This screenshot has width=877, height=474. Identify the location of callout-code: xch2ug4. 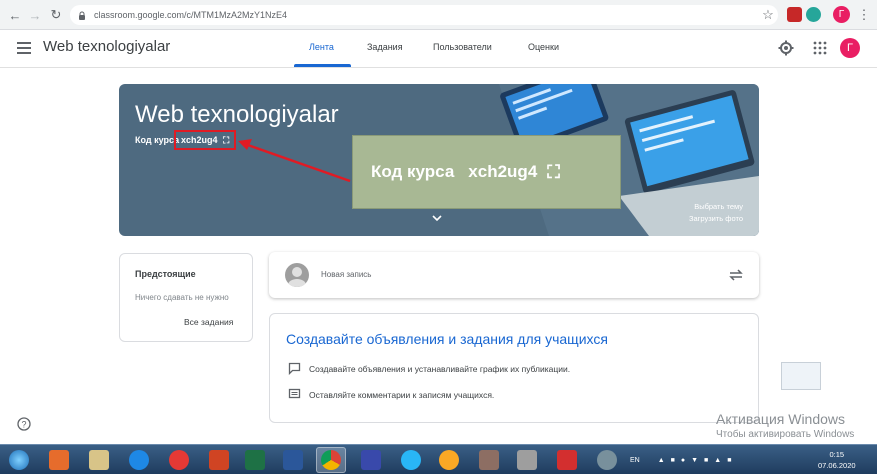
(503, 171).